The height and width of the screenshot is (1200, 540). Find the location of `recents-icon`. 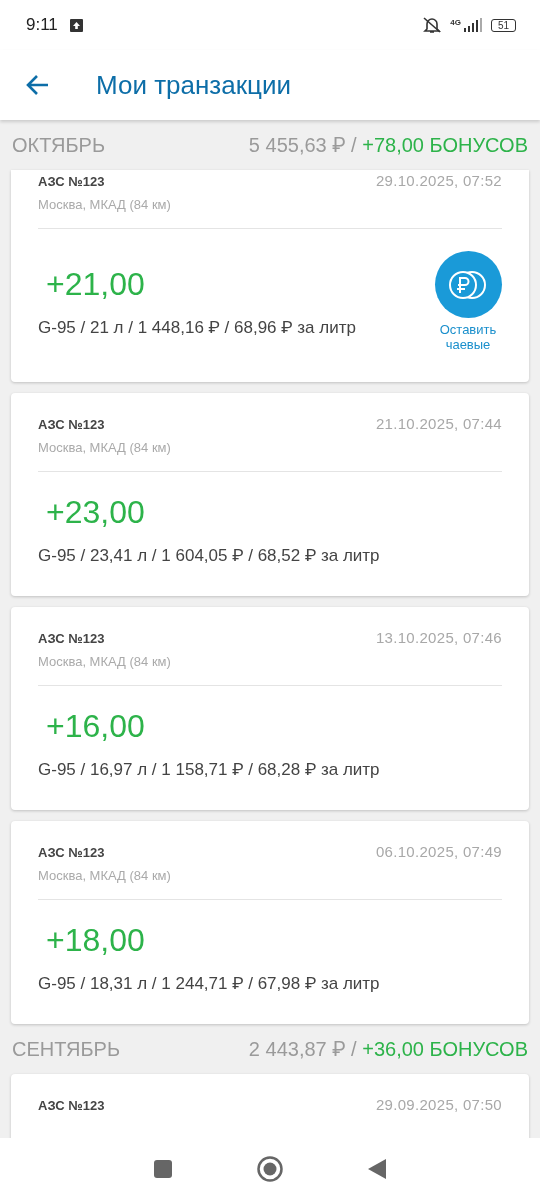

recents-icon is located at coordinates (163, 1169).